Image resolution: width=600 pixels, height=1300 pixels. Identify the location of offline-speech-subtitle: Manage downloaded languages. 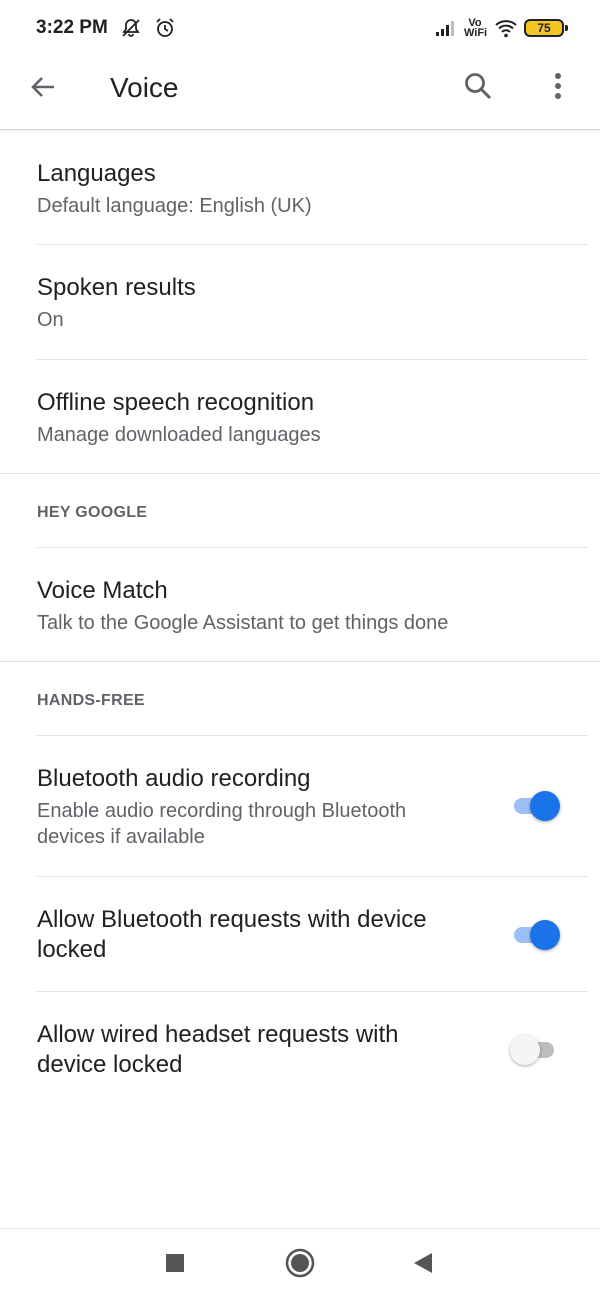
(179, 435).